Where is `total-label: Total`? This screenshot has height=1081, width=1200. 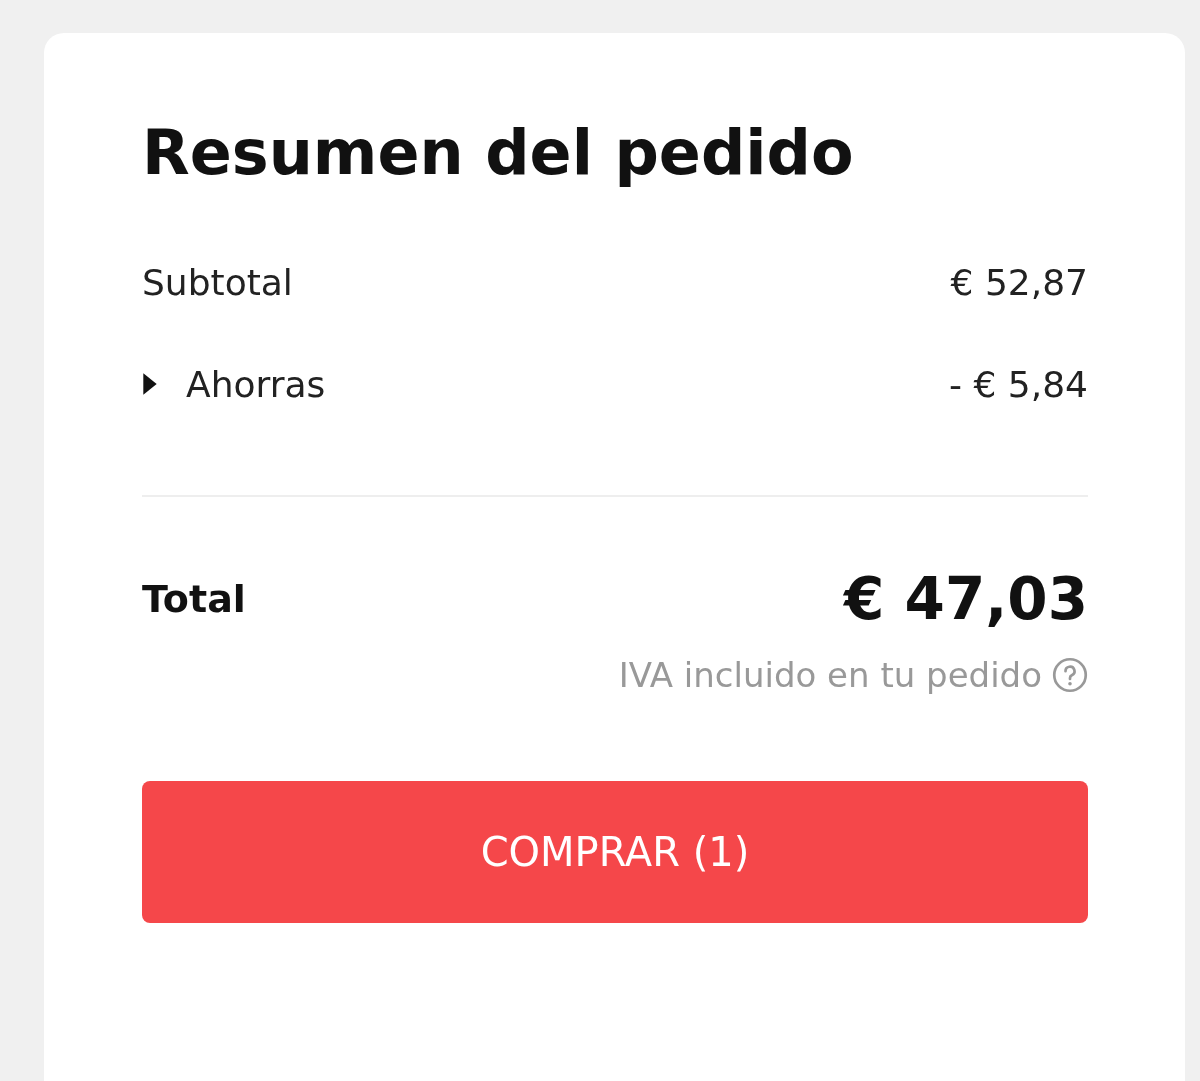
total-label: Total is located at coordinates (194, 599).